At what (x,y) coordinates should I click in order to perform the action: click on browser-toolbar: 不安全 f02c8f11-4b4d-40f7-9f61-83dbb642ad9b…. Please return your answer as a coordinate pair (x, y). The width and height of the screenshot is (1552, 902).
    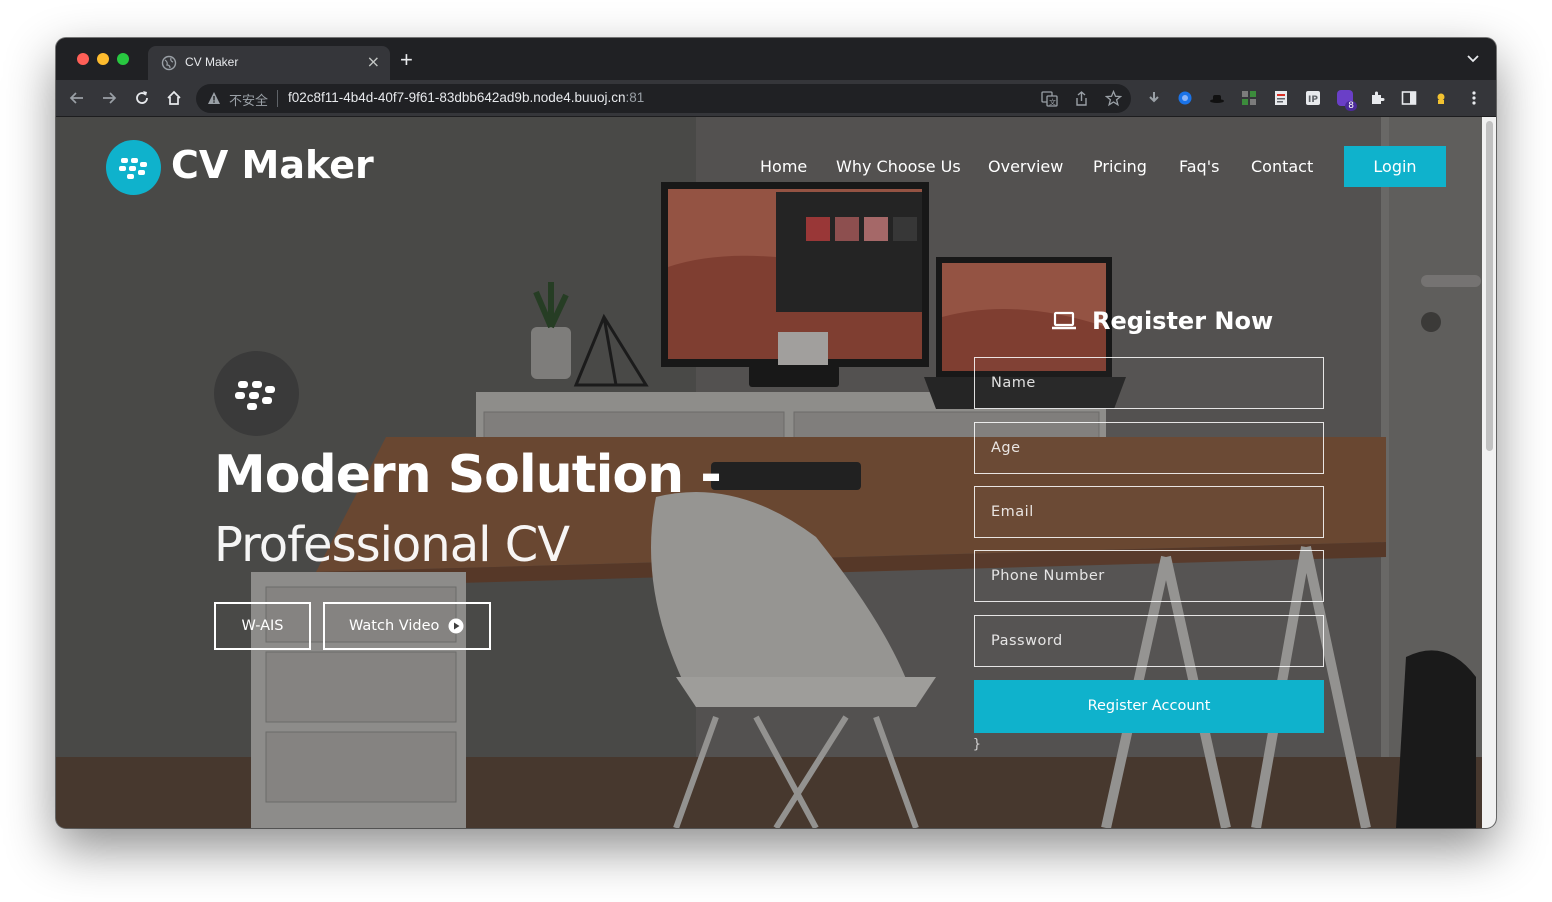
    Looking at the image, I should click on (776, 98).